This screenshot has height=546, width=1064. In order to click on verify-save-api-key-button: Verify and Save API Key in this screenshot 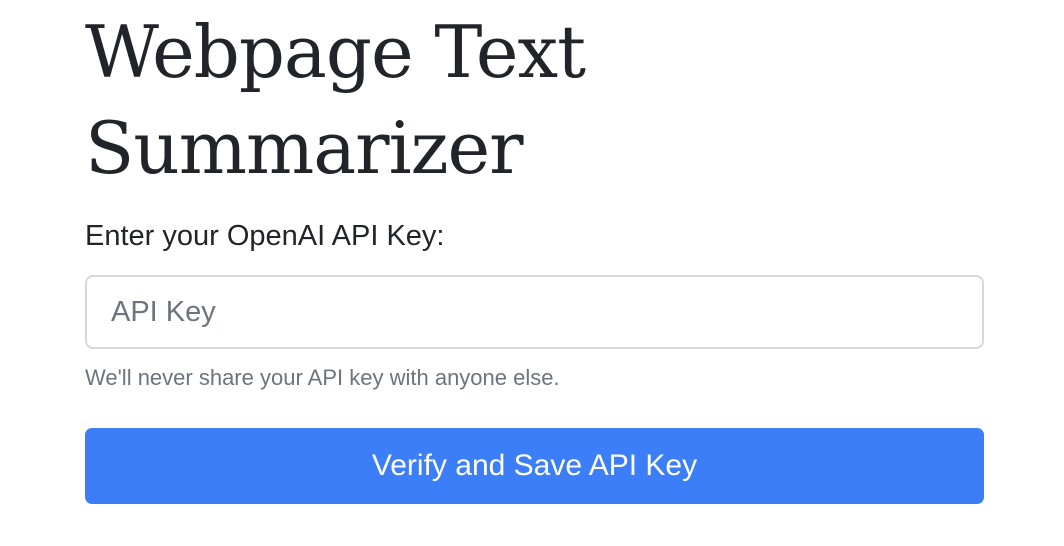, I will do `click(534, 466)`.